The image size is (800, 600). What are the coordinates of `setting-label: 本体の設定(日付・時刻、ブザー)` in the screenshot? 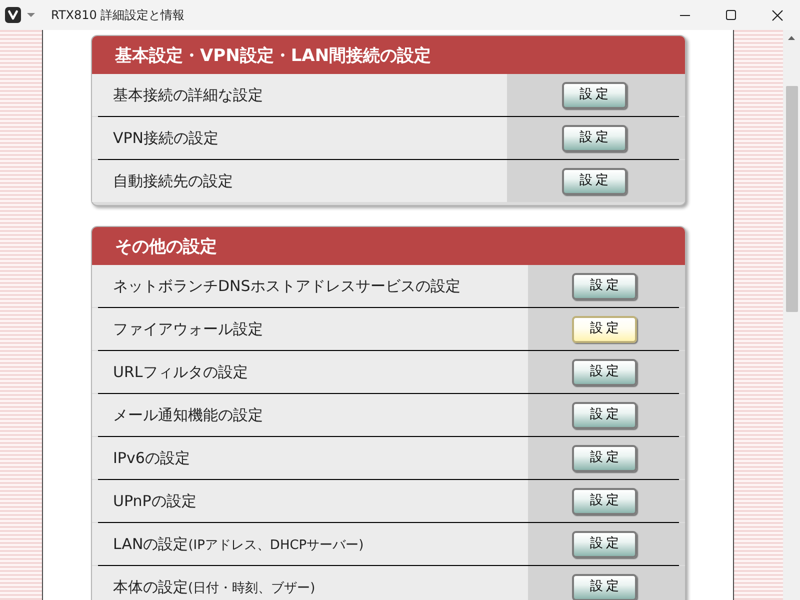 It's located at (214, 587).